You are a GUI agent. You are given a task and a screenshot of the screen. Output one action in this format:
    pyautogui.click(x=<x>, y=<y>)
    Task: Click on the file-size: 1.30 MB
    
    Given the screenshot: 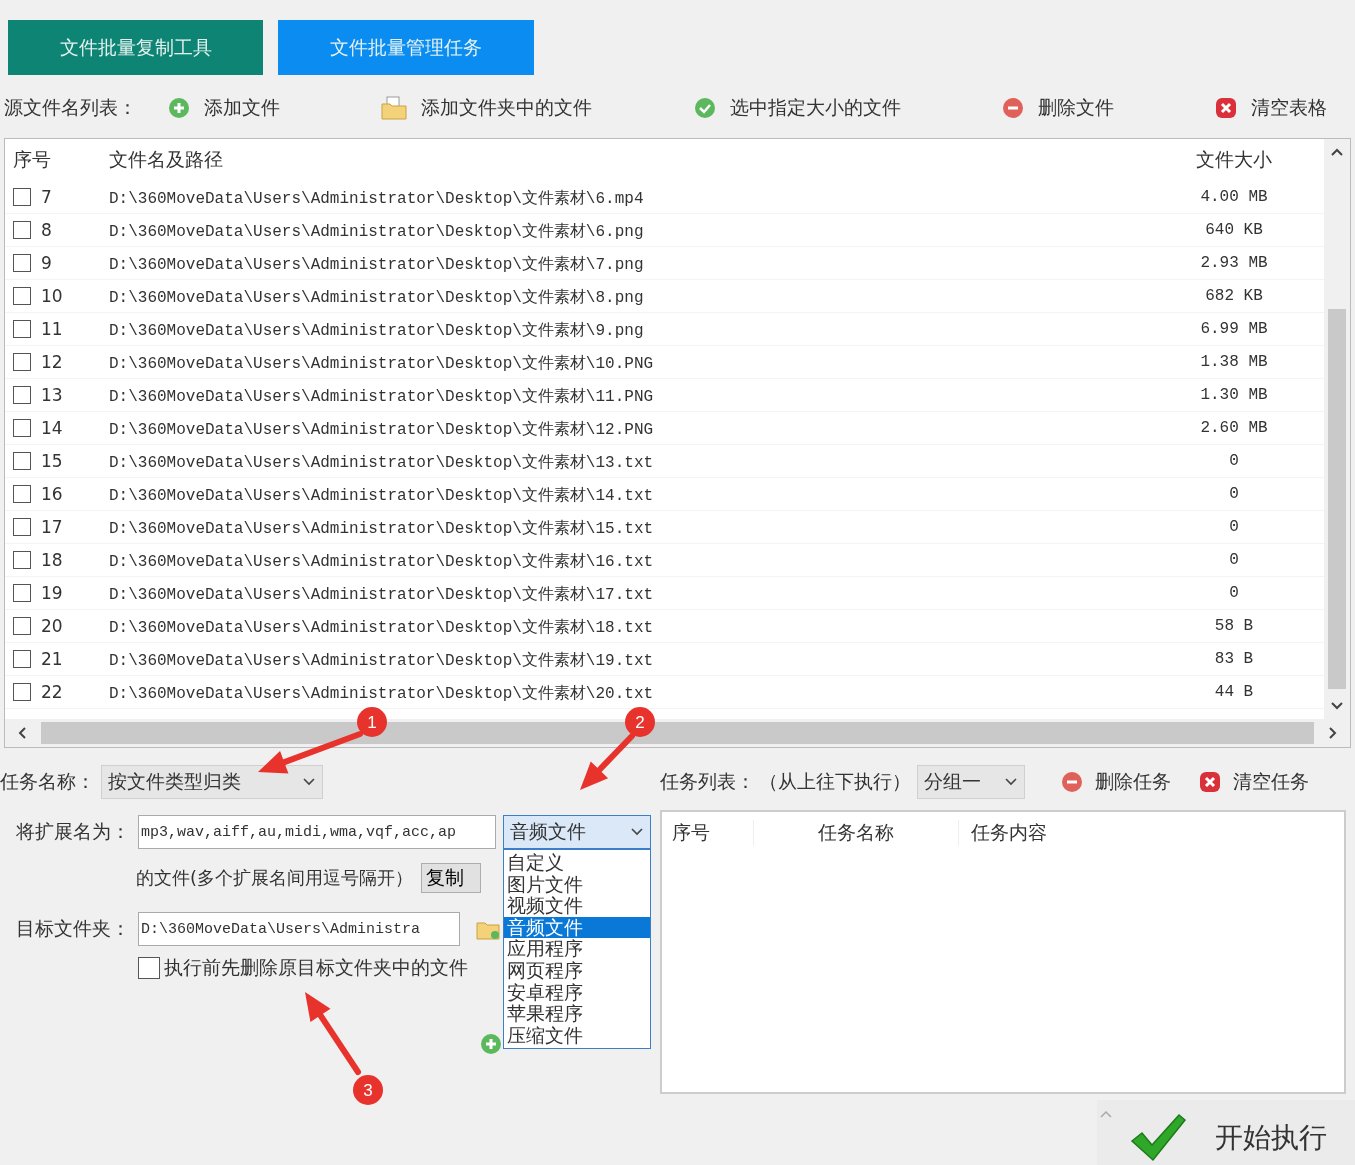 What is the action you would take?
    pyautogui.click(x=1234, y=395)
    